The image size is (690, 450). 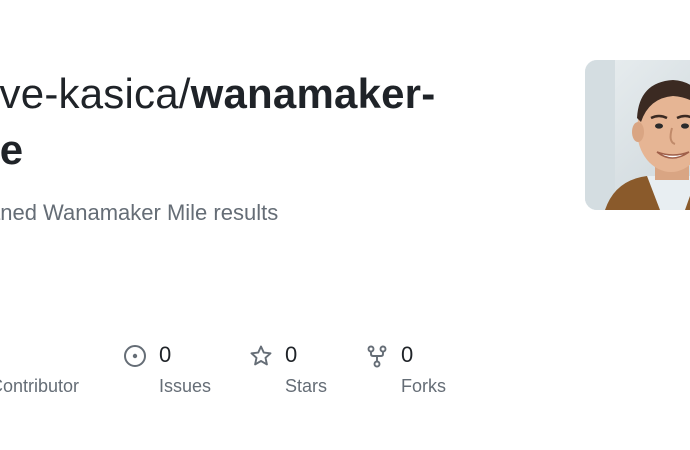 What do you see at coordinates (313, 93) in the screenshot?
I see `repo-name: wanamaker-` at bounding box center [313, 93].